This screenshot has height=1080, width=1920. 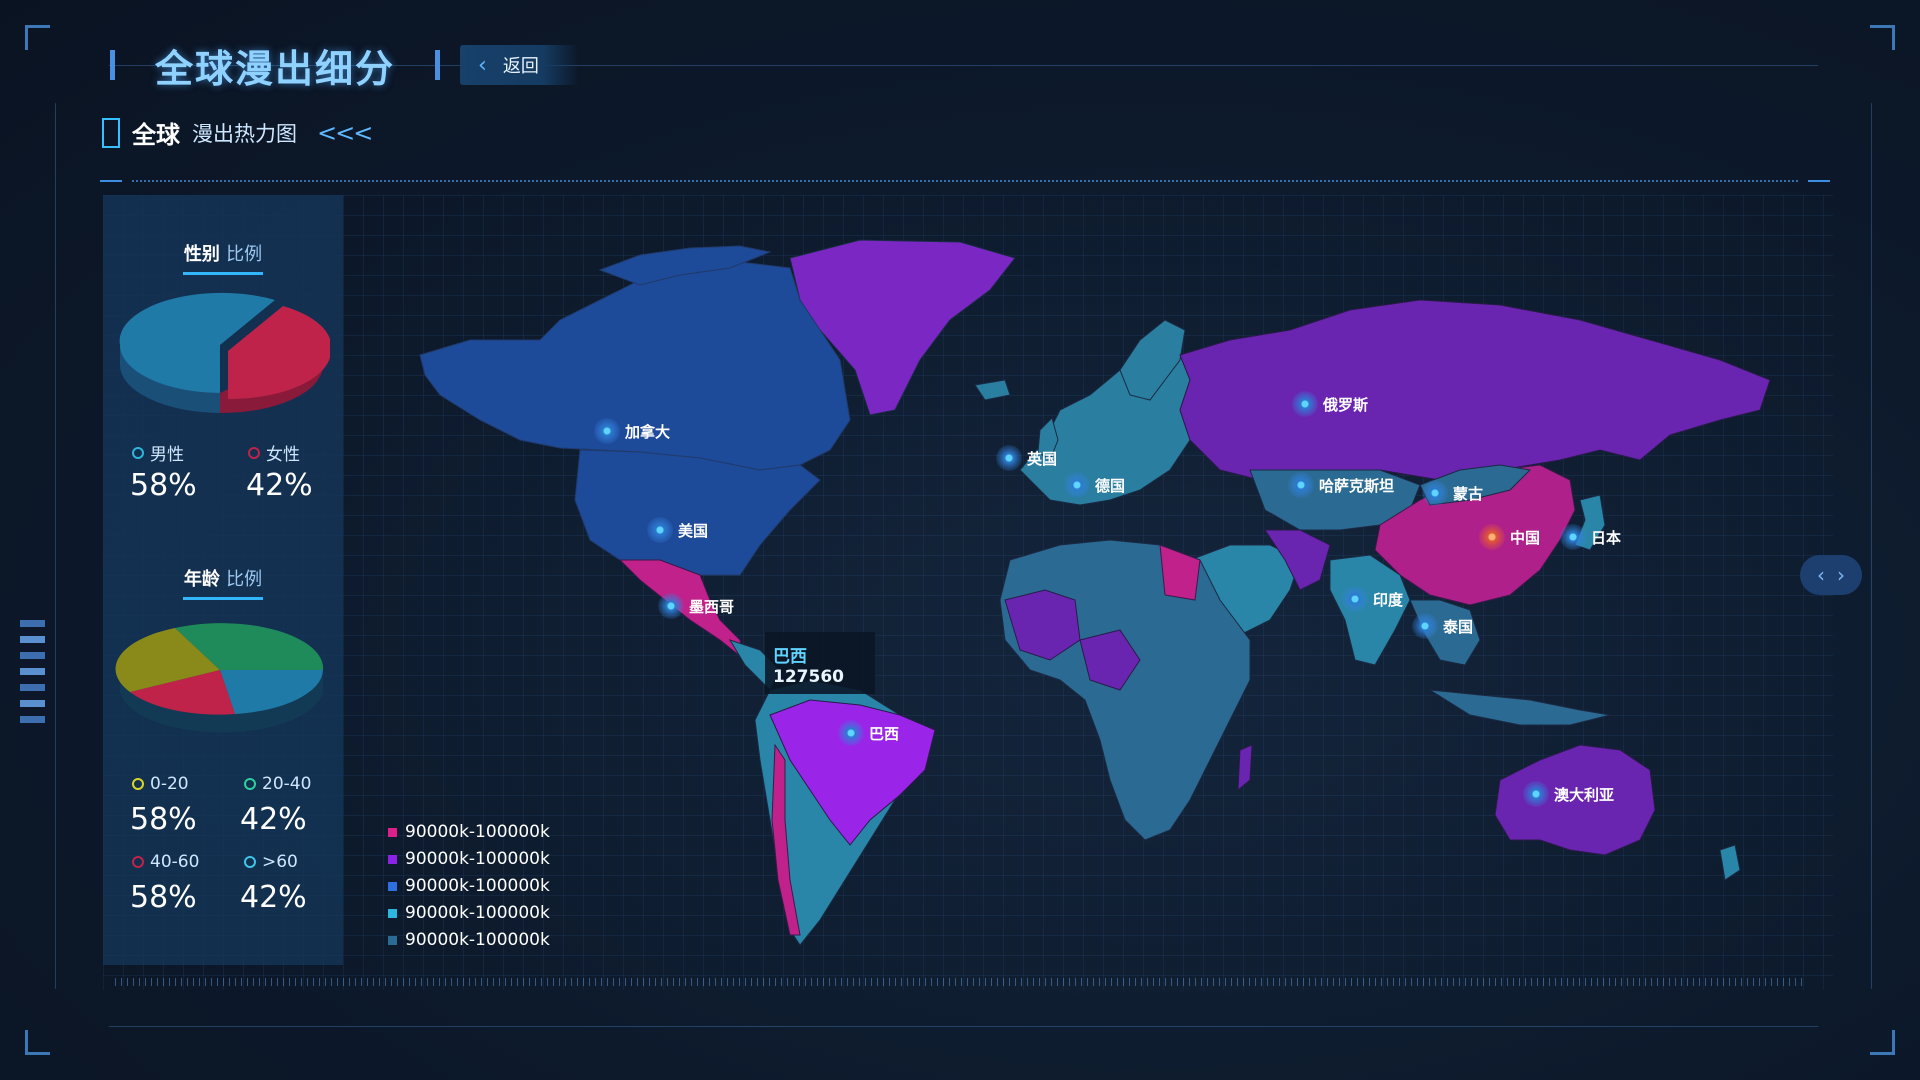 What do you see at coordinates (163, 485) in the screenshot?
I see `male-percentage: 58%` at bounding box center [163, 485].